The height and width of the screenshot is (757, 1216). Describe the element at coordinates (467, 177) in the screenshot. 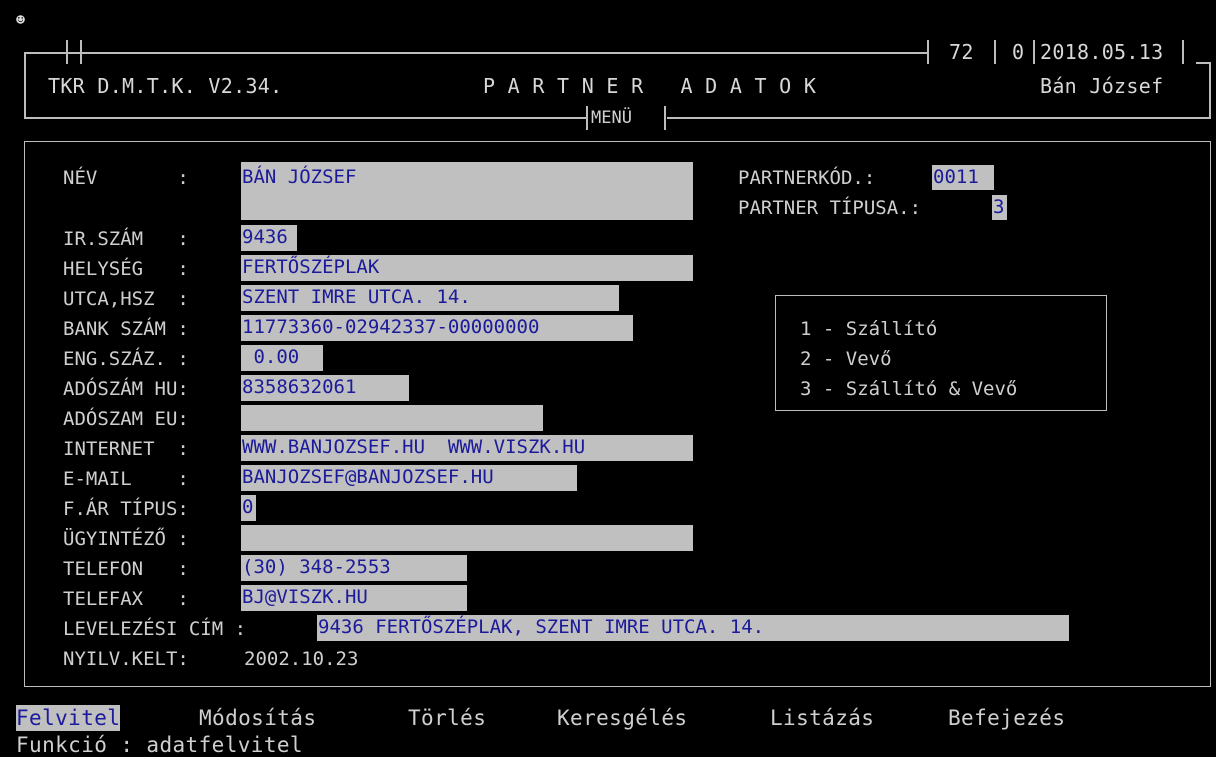

I see `name-field: BÁN JÓZSEF` at that location.